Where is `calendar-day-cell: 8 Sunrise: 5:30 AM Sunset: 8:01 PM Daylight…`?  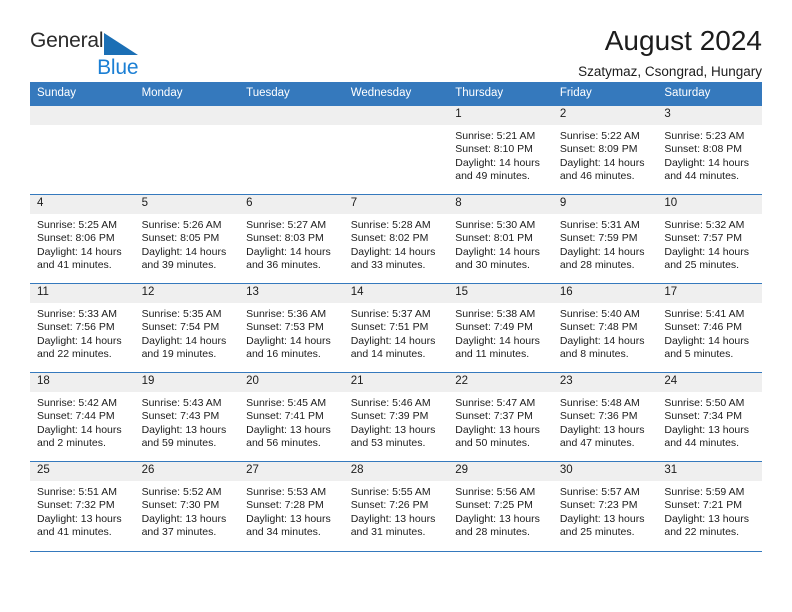 calendar-day-cell: 8 Sunrise: 5:30 AM Sunset: 8:01 PM Daylight… is located at coordinates (500, 239).